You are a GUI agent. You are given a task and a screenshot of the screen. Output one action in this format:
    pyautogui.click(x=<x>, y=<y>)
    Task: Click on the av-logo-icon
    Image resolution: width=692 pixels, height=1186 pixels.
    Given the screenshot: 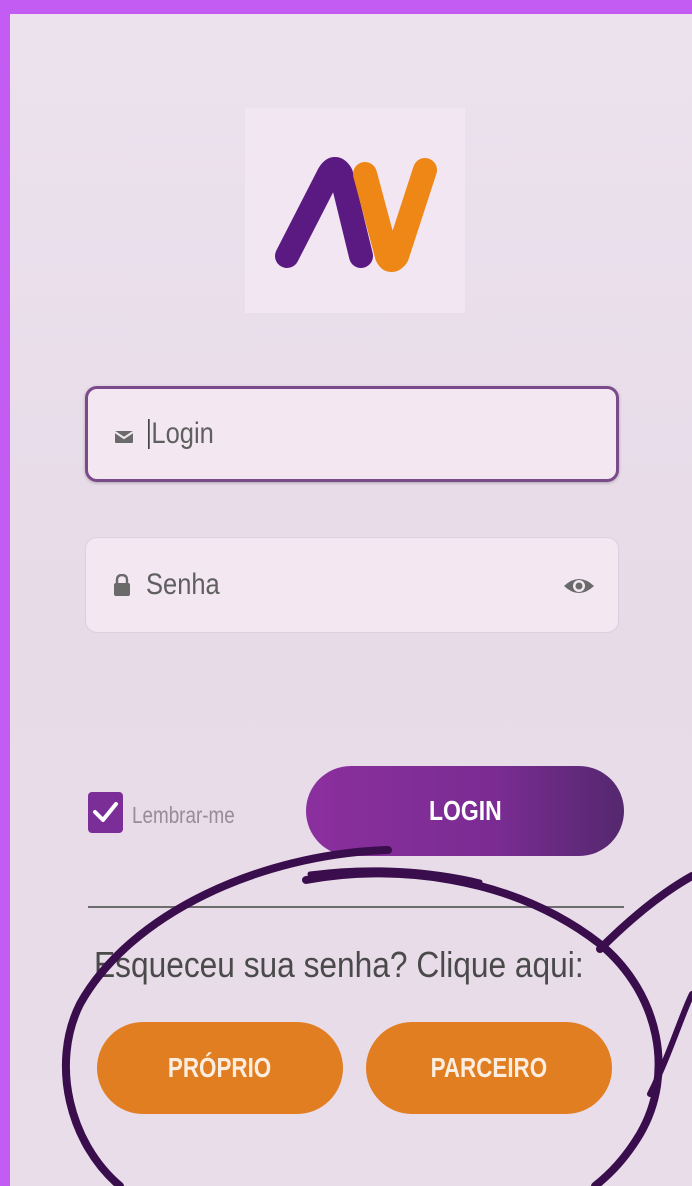 What is the action you would take?
    pyautogui.click(x=356, y=214)
    